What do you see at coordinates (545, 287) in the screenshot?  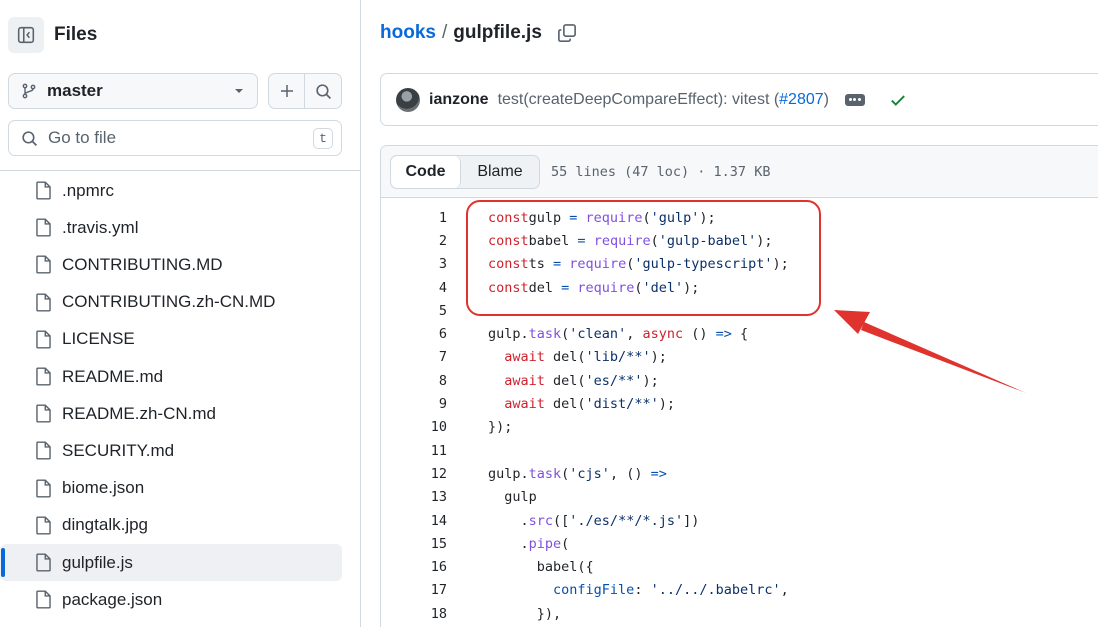 I see `code-token: del` at bounding box center [545, 287].